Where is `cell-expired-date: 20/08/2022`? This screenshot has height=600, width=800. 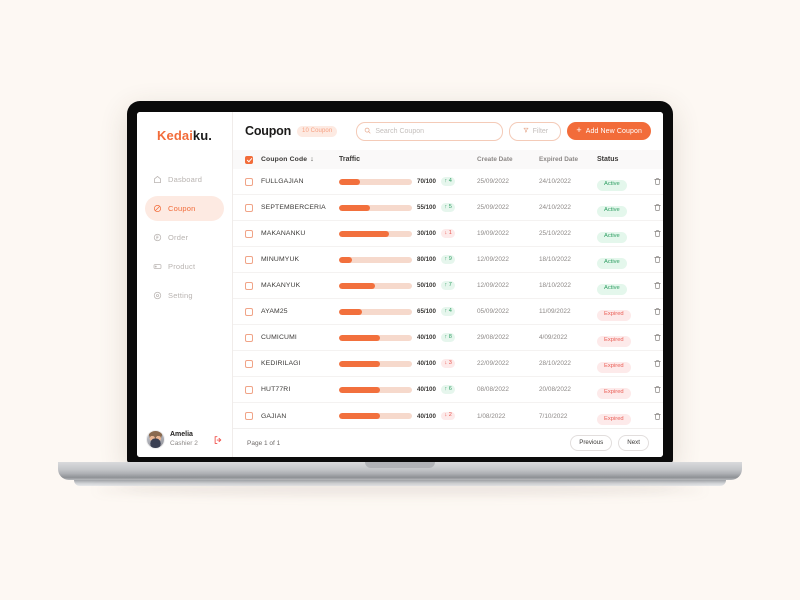 cell-expired-date: 20/08/2022 is located at coordinates (555, 389).